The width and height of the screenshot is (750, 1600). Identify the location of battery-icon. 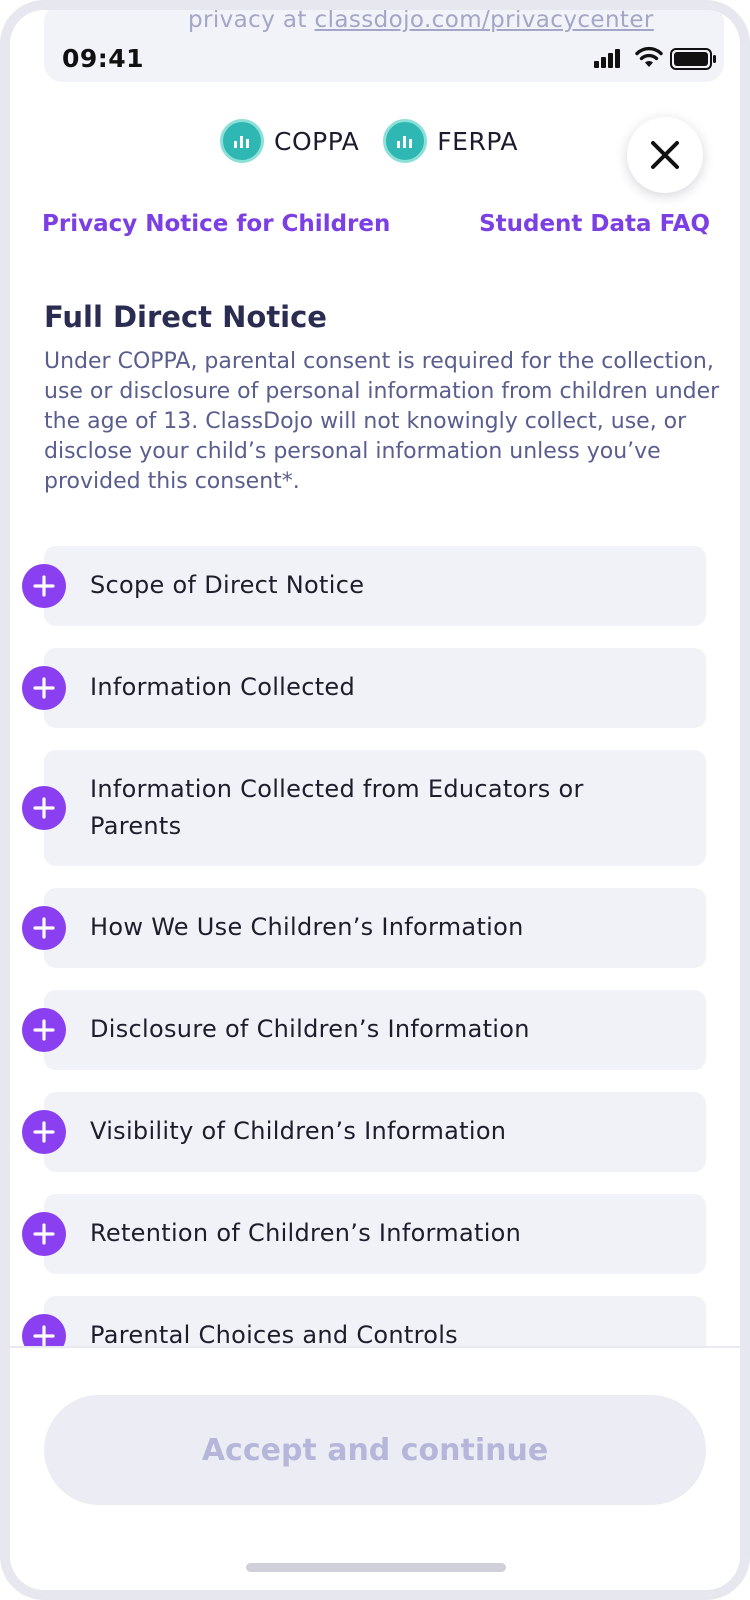
(693, 59).